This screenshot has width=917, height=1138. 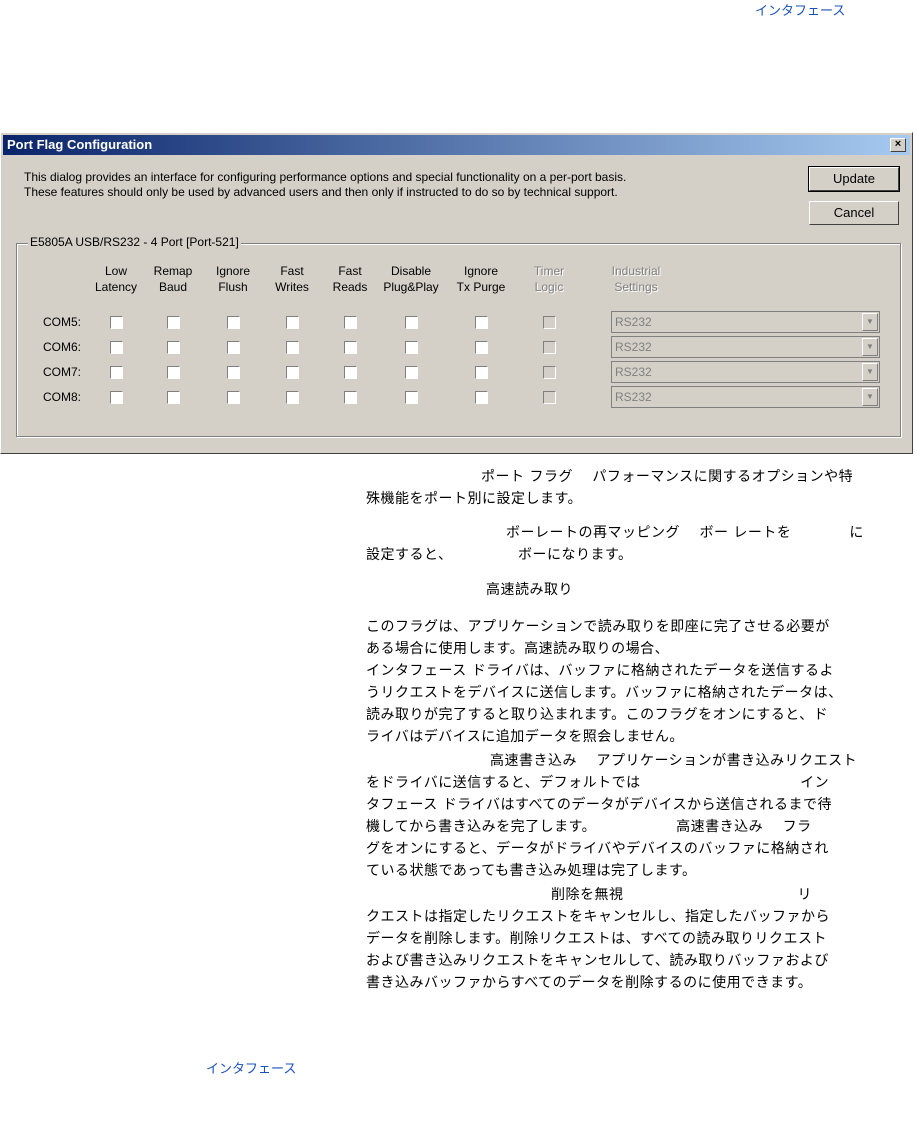 I want to click on update-button: Update, so click(x=854, y=179).